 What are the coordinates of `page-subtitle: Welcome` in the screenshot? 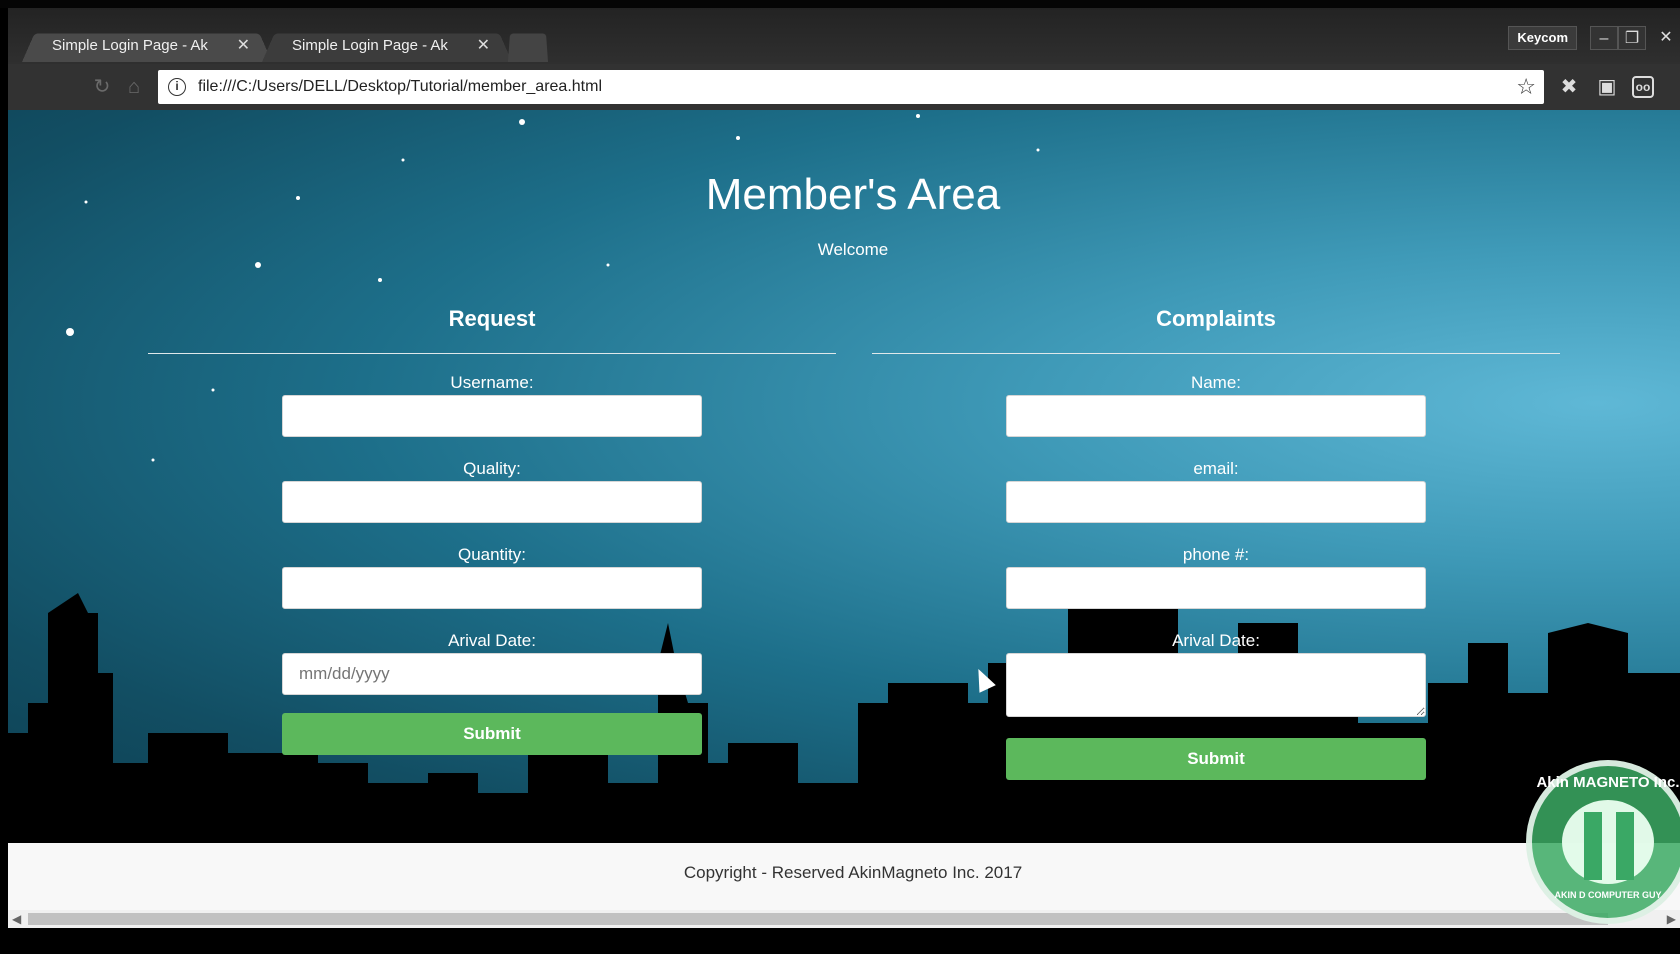 It's located at (853, 249).